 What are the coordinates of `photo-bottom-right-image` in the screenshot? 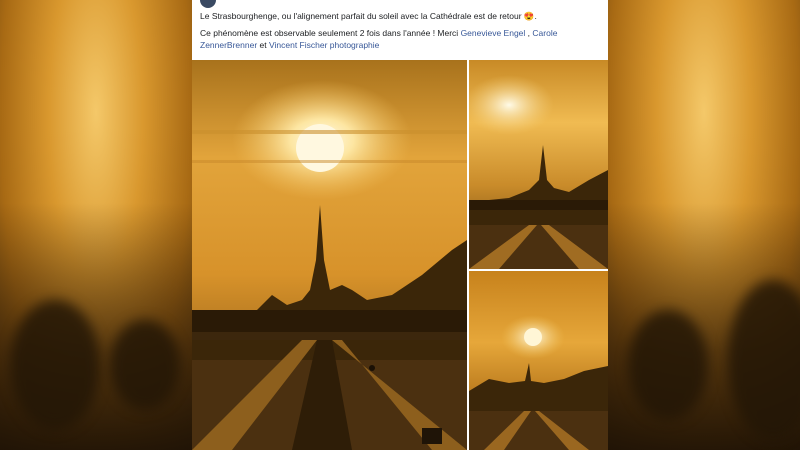 It's located at (538, 360).